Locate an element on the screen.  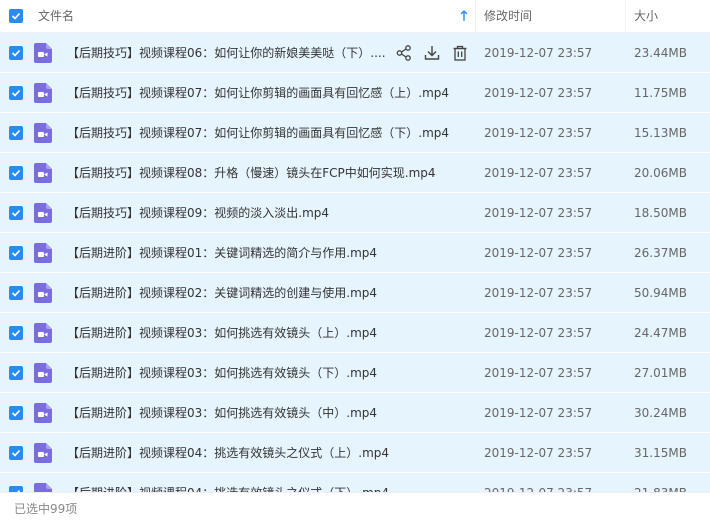
status-bar: 已选中99项 is located at coordinates (355, 509).